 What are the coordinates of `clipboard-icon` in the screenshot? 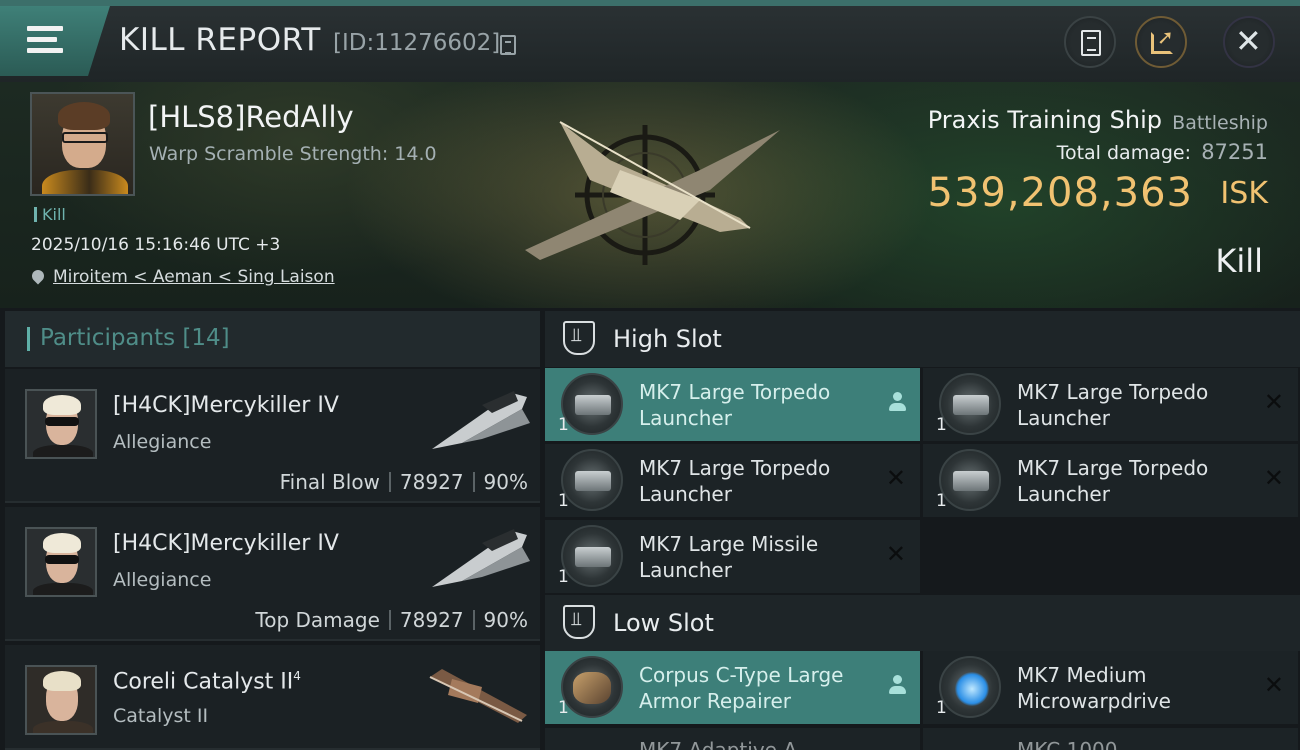 It's located at (1091, 43).